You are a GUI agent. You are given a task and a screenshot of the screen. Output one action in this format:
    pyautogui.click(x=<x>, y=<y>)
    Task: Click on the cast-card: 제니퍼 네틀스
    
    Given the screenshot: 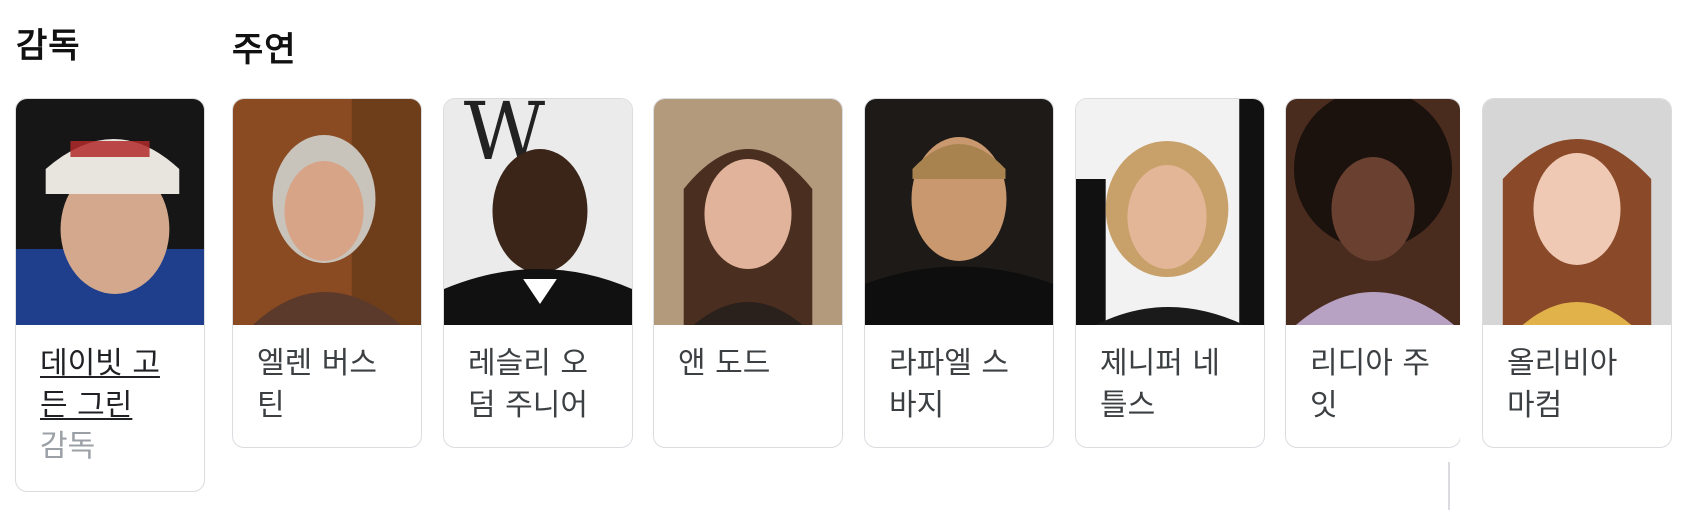 What is the action you would take?
    pyautogui.click(x=1170, y=273)
    